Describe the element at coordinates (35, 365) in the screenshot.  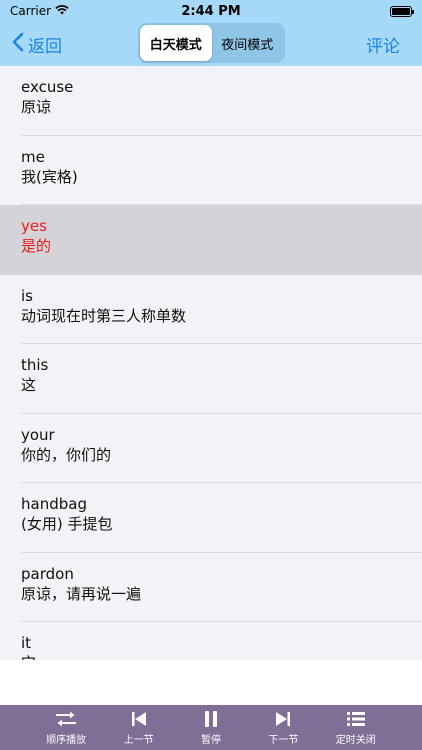
I see `word-text: this` at that location.